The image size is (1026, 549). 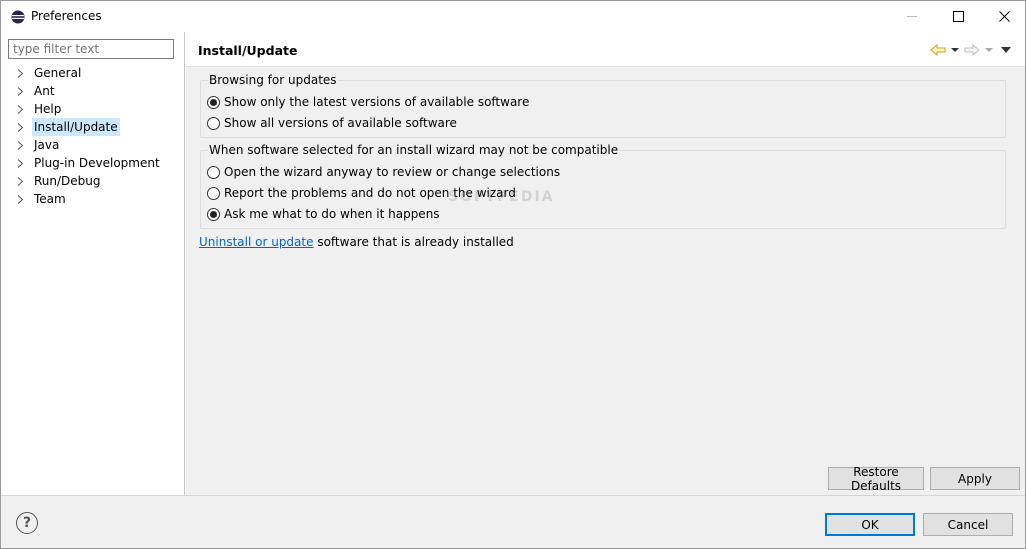 What do you see at coordinates (93, 145) in the screenshot?
I see `tree-item-java: Java` at bounding box center [93, 145].